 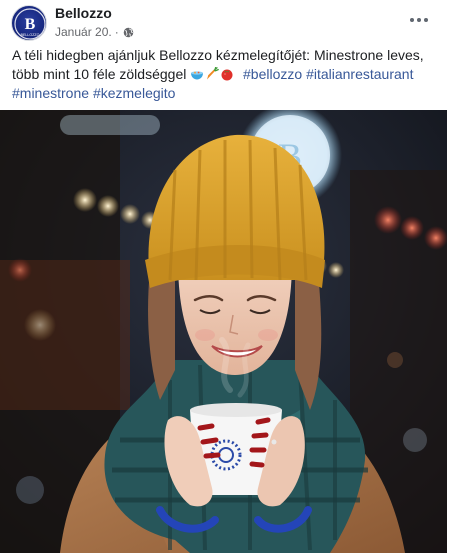 I want to click on tomato-emoji-icon, so click(x=227, y=74).